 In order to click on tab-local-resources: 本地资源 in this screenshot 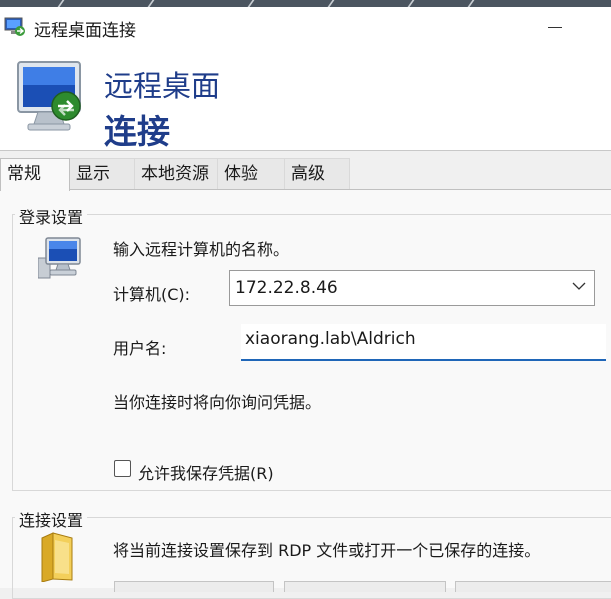, I will do `click(176, 173)`.